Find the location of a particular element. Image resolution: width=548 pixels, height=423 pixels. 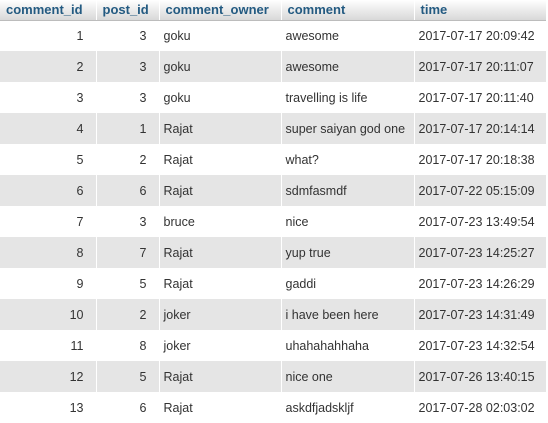

cell-comment: super saiyan god one is located at coordinates (348, 128).